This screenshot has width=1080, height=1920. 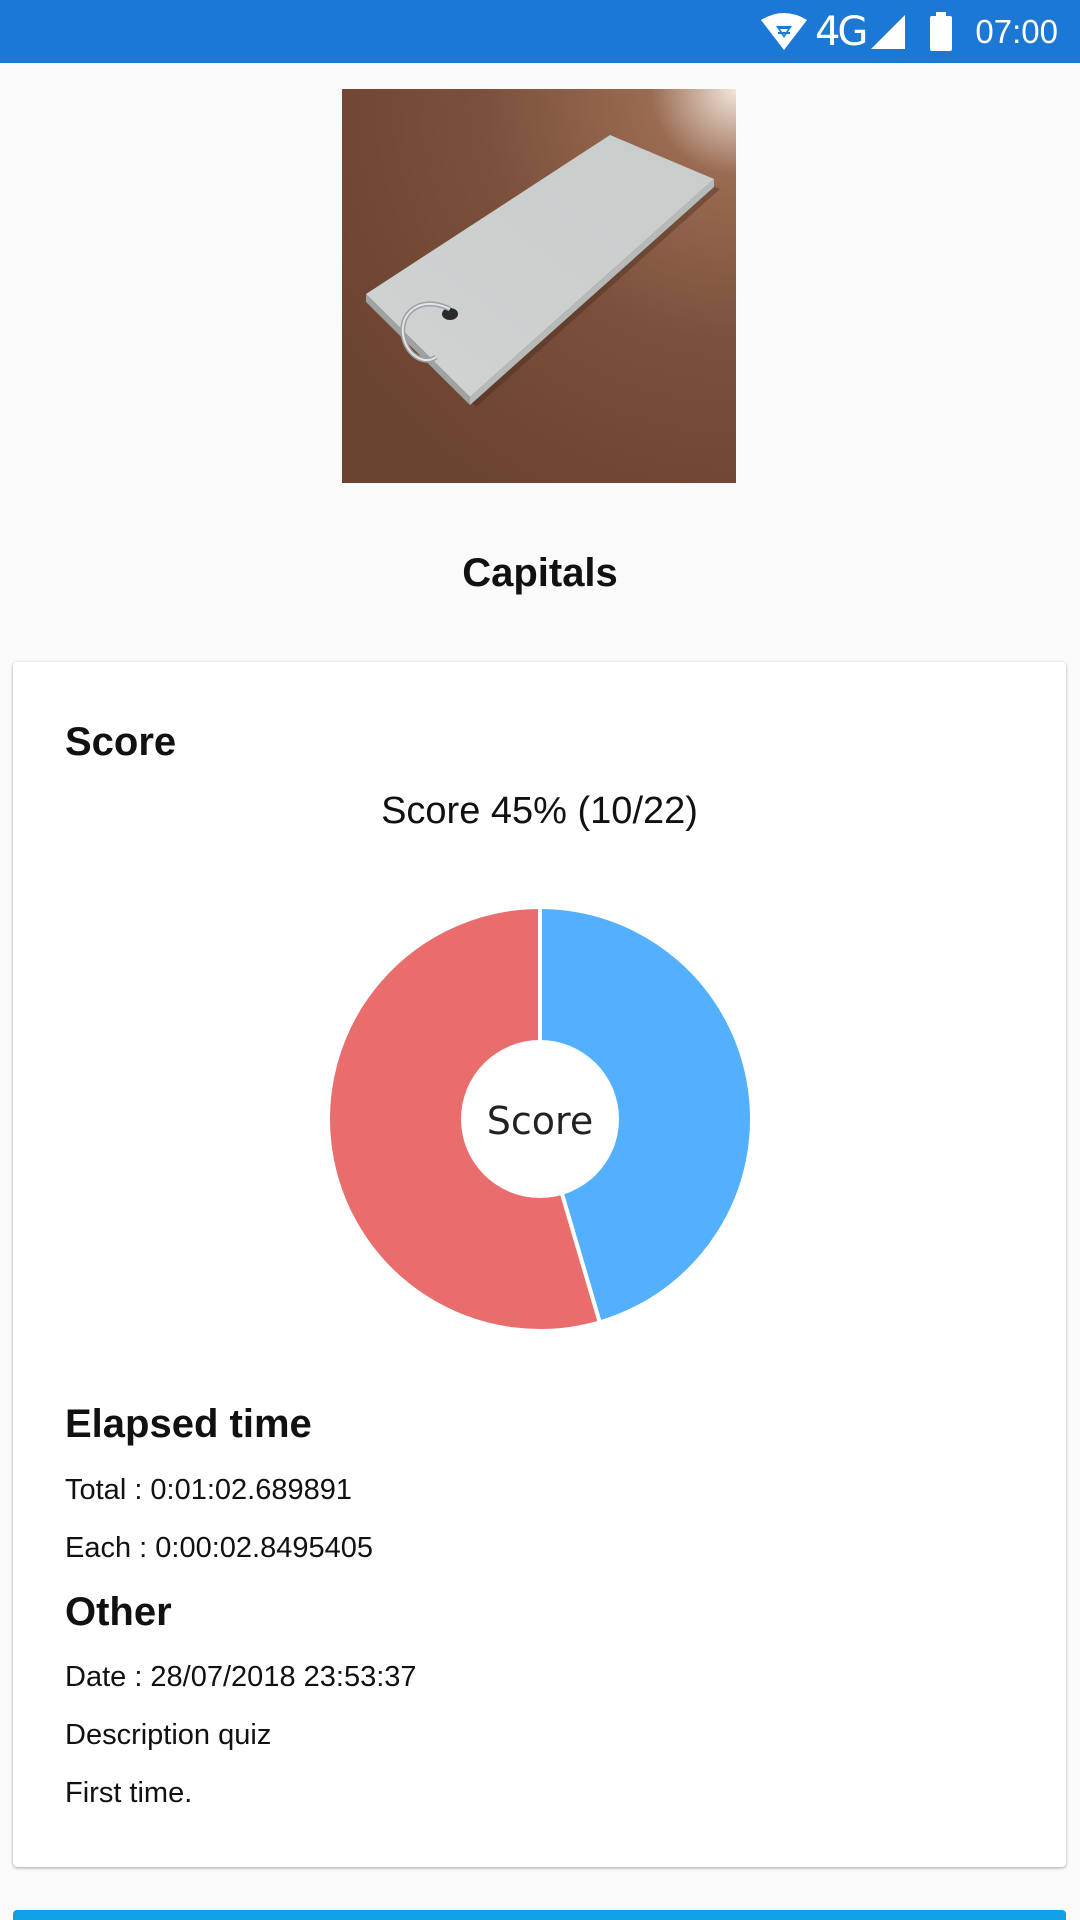 I want to click on elapsed-total: Total : 0:01:02.689891, so click(x=209, y=1490).